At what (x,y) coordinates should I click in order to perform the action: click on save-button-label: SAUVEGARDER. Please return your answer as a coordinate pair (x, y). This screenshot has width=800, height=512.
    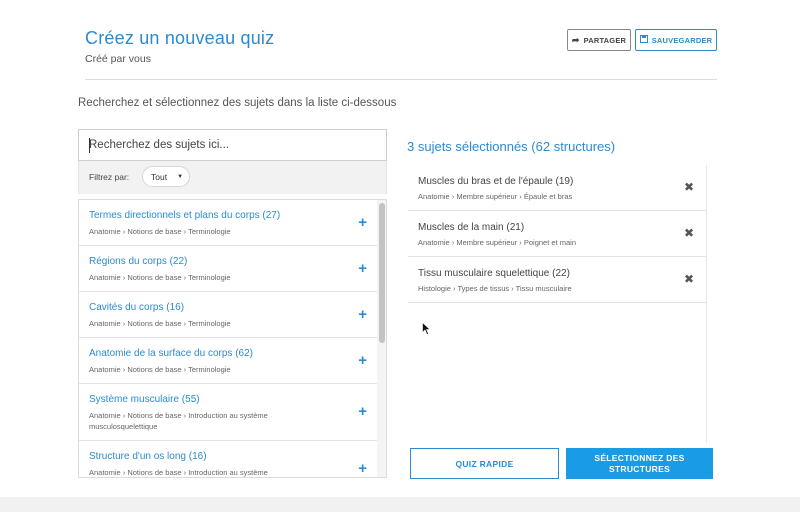
    Looking at the image, I should click on (682, 40).